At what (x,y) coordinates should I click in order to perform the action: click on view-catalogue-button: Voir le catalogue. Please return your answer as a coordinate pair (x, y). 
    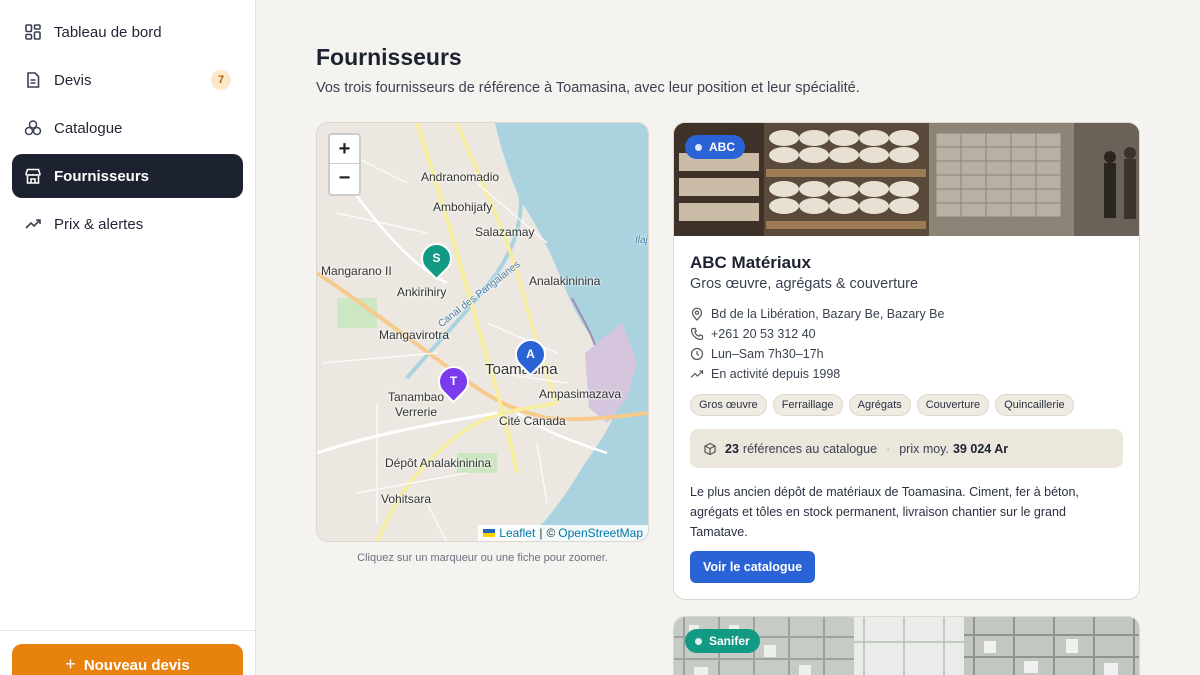
    Looking at the image, I should click on (753, 567).